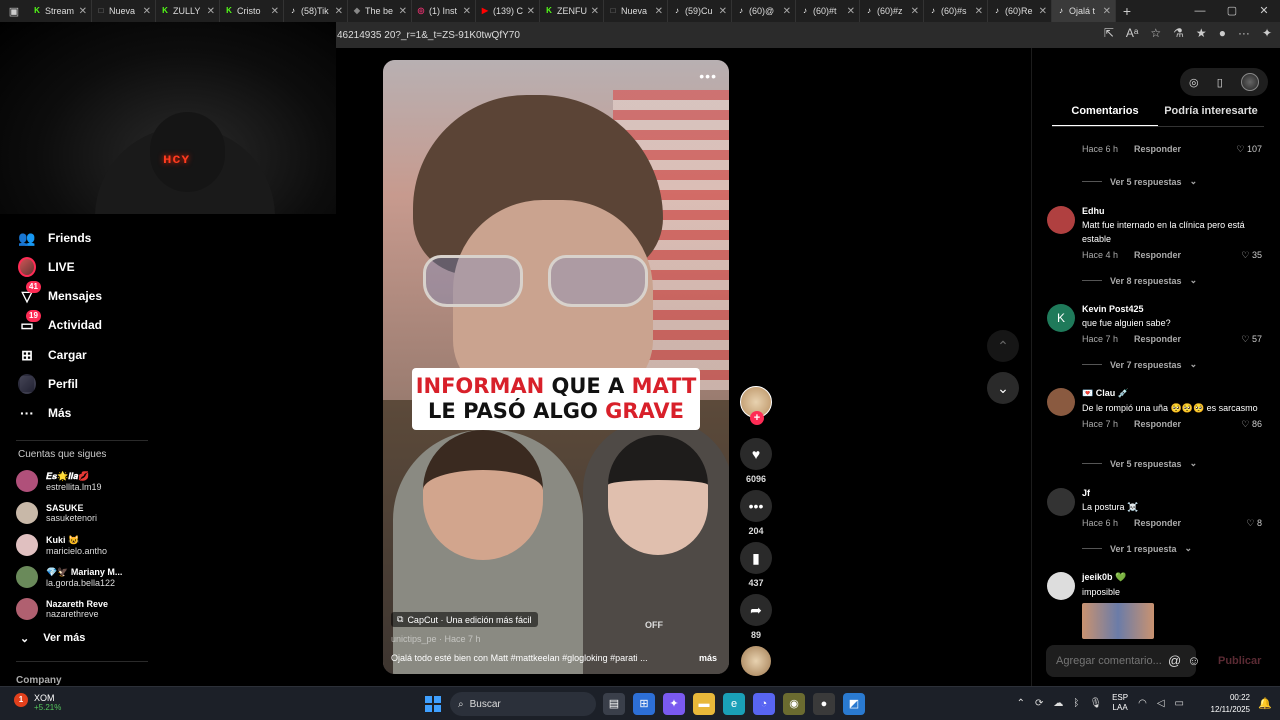 The image size is (1280, 720). I want to click on sidebar-item-friends: 👥 Friends, so click(54, 238).